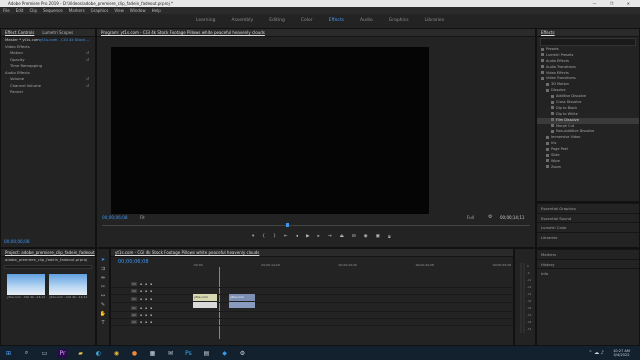 This screenshot has width=640, height=360. Describe the element at coordinates (490, 217) in the screenshot. I see `wrench-icon: ⚙` at that location.